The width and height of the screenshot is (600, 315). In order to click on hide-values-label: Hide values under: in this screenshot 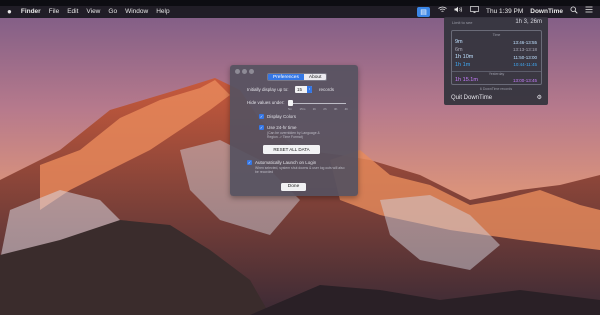, I will do `click(266, 102)`.